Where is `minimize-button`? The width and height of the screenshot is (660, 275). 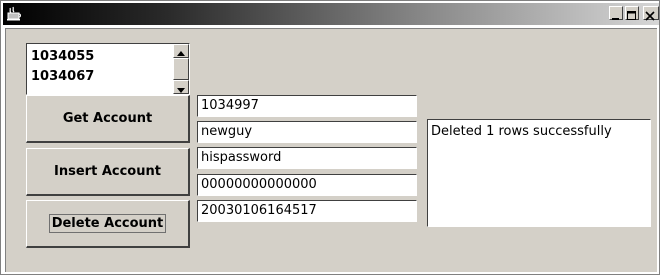
minimize-button is located at coordinates (616, 13).